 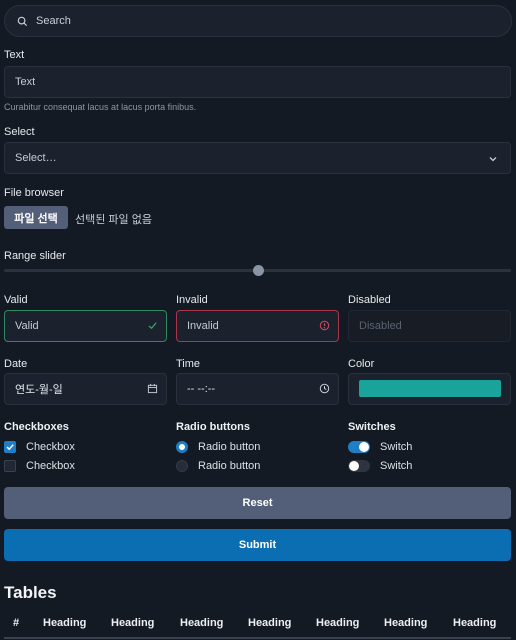 I want to click on file-select-button: 파일 선택, so click(x=36, y=217).